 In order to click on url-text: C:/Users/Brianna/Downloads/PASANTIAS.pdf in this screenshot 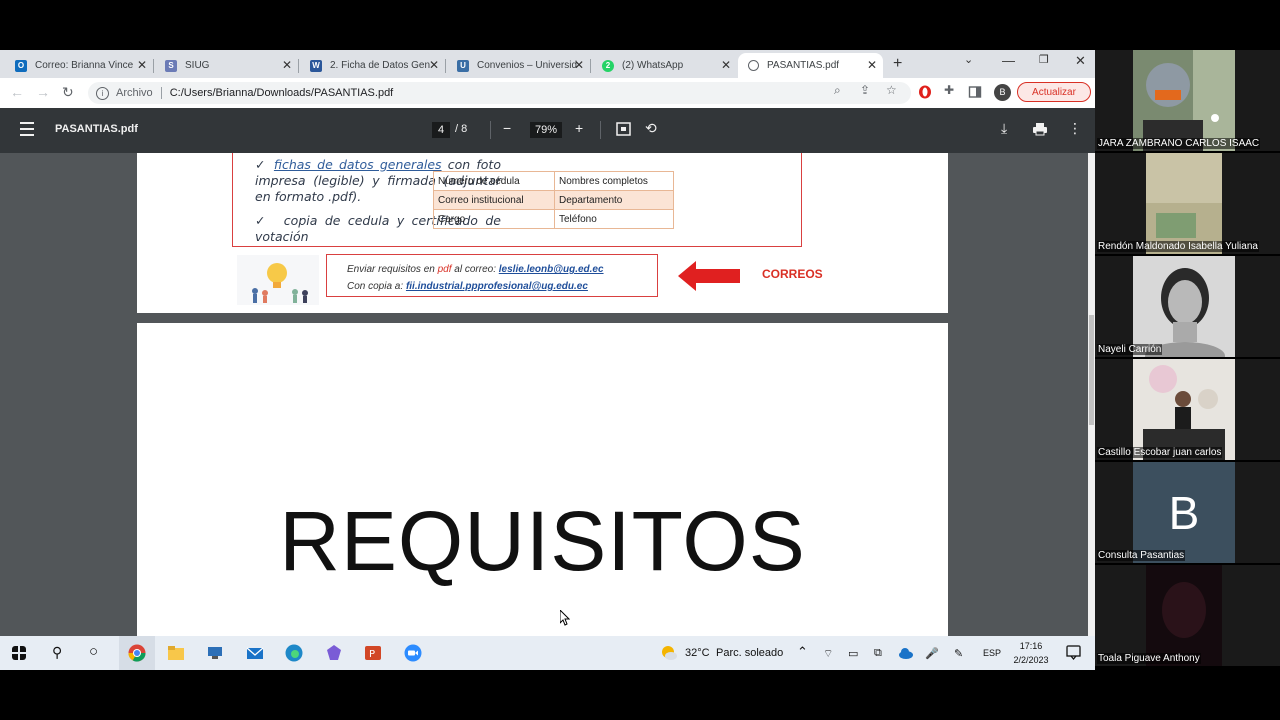, I will do `click(282, 93)`.